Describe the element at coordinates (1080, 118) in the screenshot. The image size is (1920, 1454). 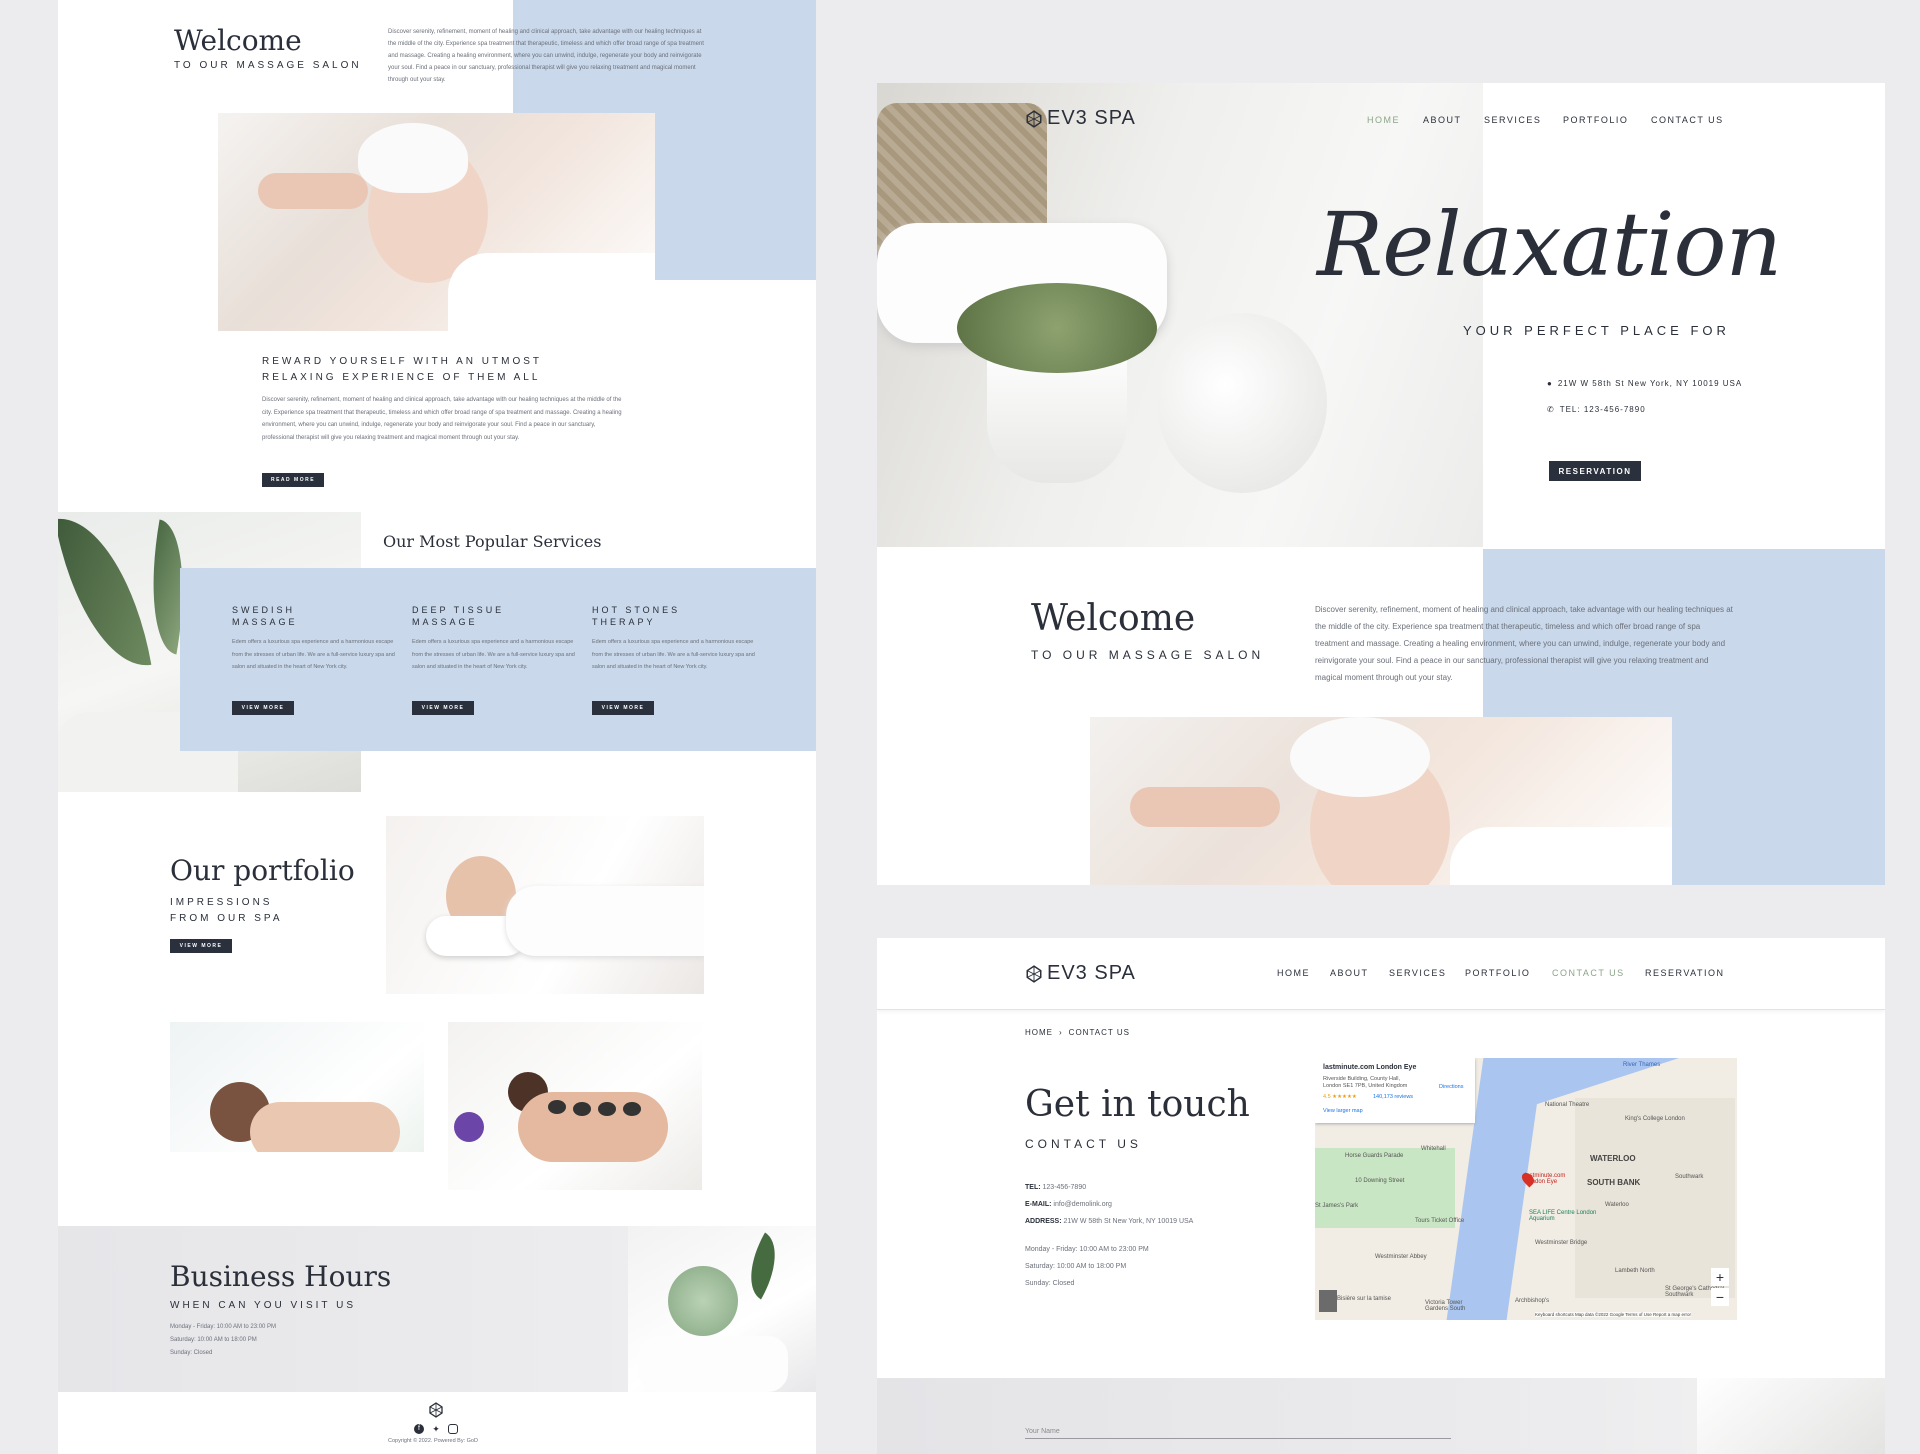
I see `hero-logo: EV3 SPA` at that location.